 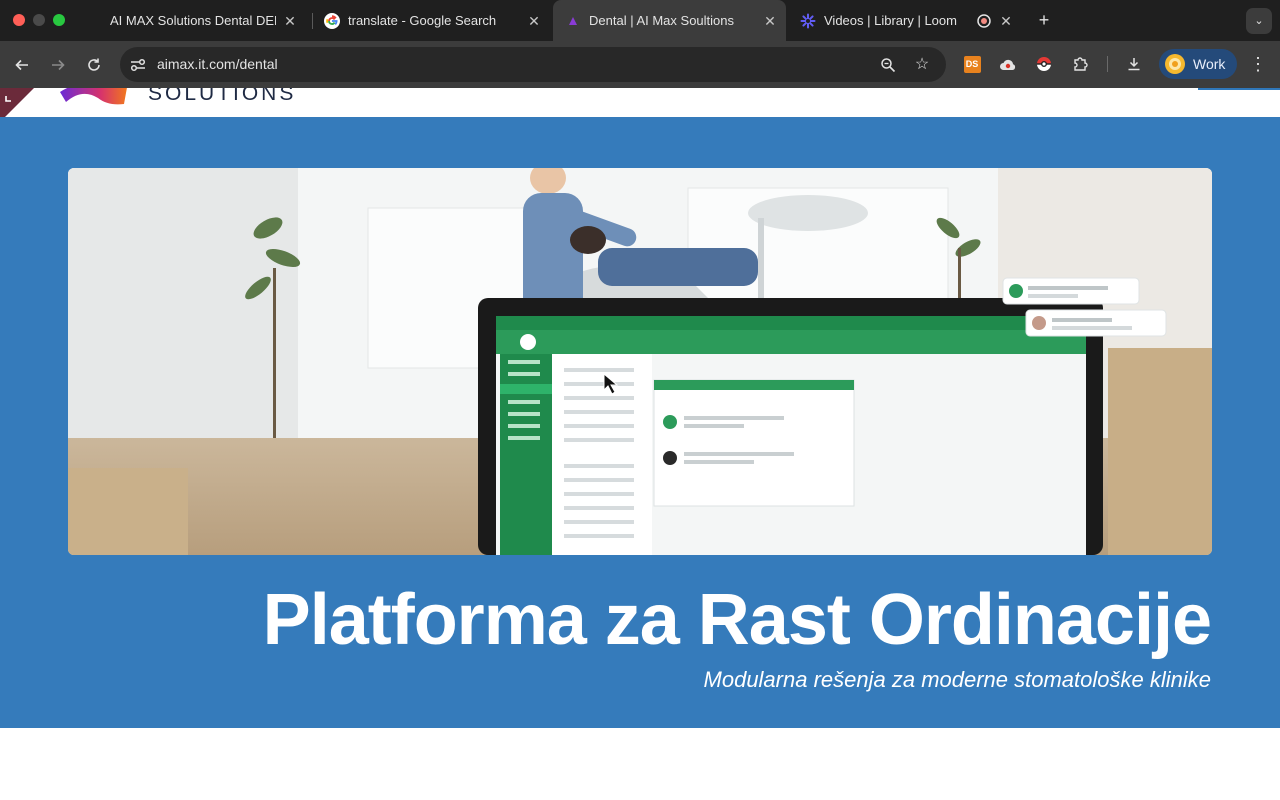 I want to click on browser-tab: AI MAX Solutions Dental DEM ✕, so click(x=201, y=20).